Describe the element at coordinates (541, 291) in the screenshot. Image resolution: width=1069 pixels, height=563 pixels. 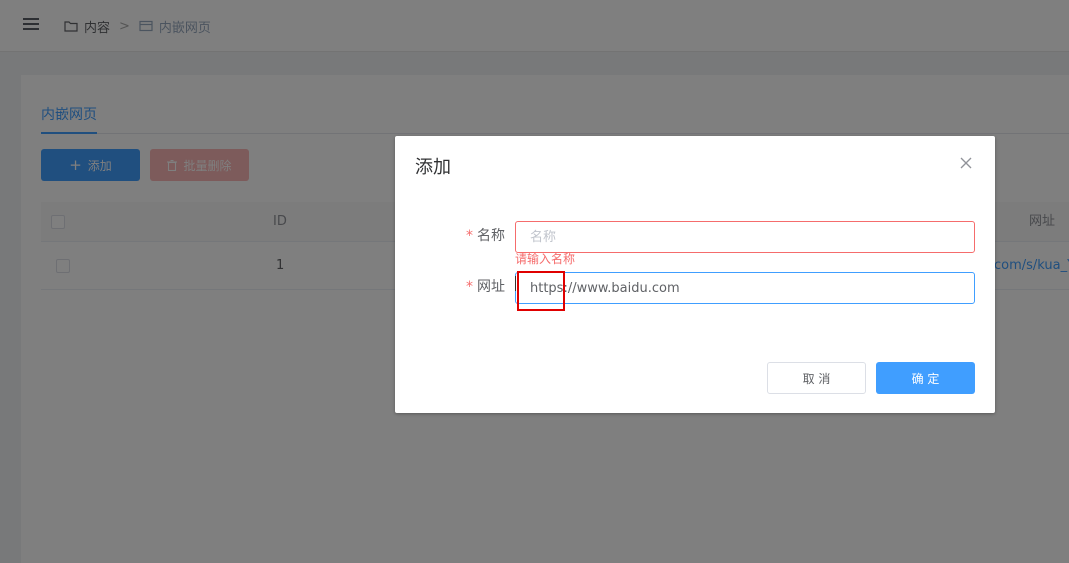
I see `annotation-highlight-box` at that location.